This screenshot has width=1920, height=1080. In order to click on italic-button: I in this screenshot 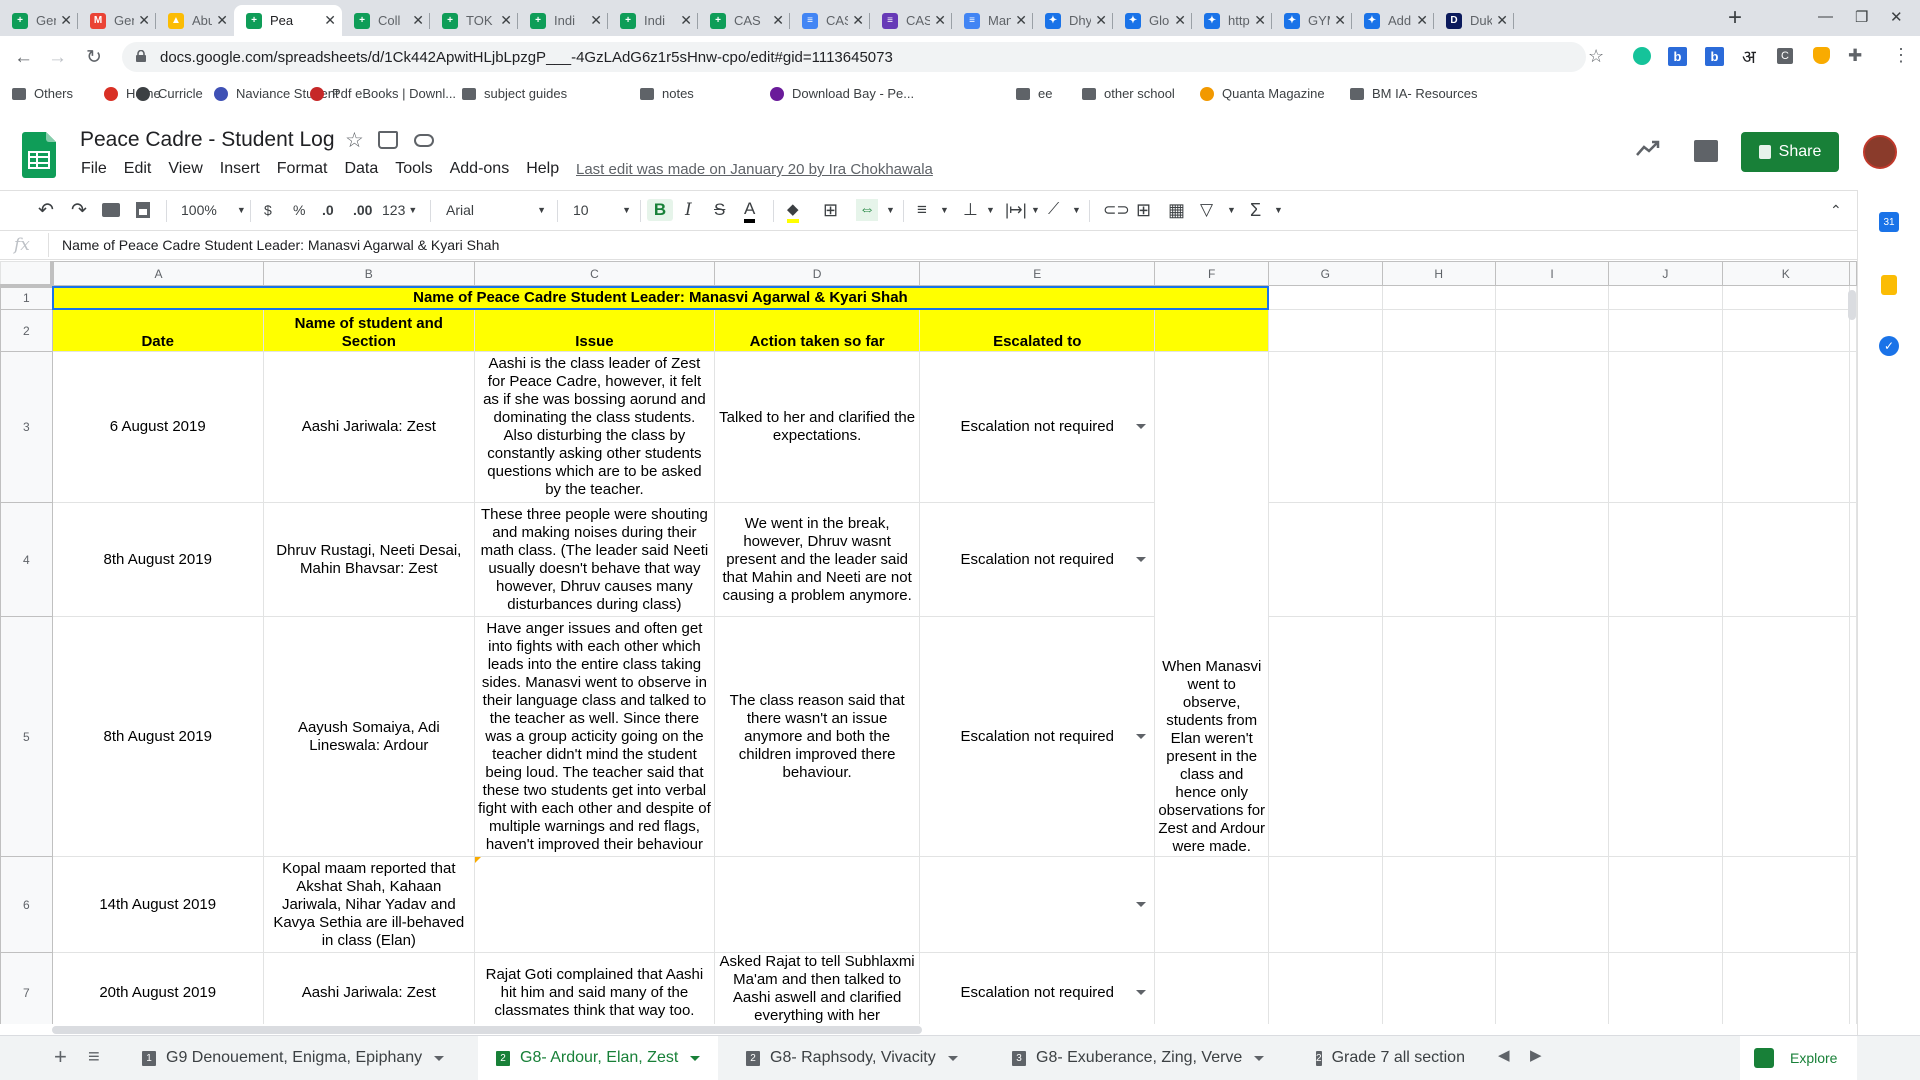, I will do `click(688, 210)`.